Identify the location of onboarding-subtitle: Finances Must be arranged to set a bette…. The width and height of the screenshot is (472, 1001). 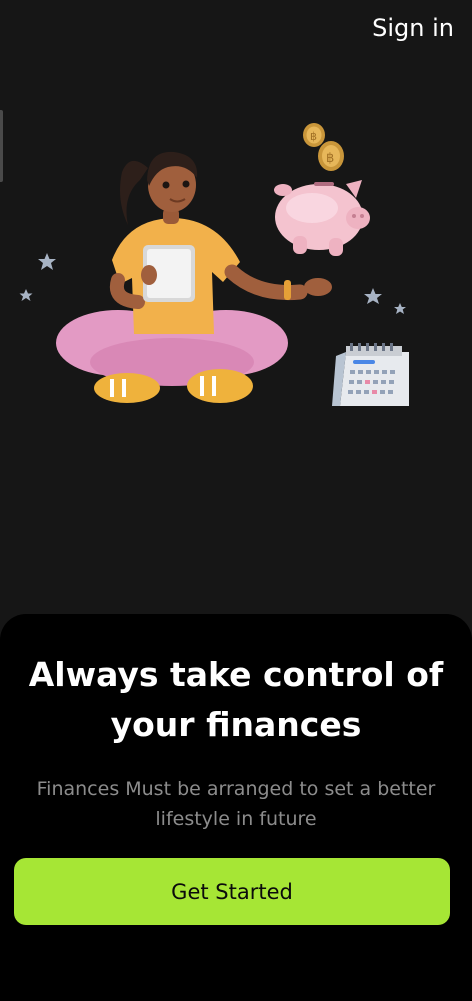
(236, 804).